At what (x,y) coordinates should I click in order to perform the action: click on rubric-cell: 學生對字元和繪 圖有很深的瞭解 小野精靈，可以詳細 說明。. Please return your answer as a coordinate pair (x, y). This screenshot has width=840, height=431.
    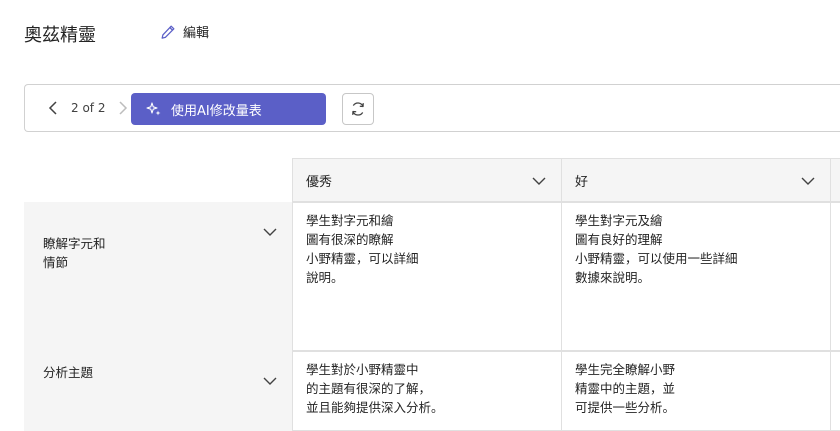
    Looking at the image, I should click on (427, 276).